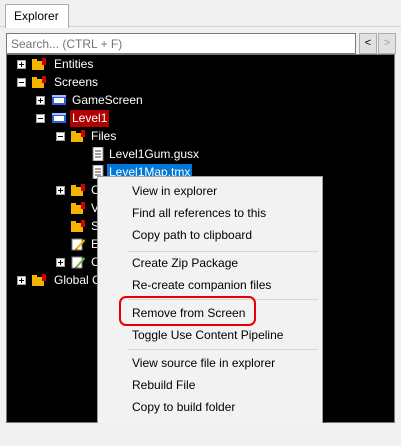 The height and width of the screenshot is (446, 401). Describe the element at coordinates (207, 335) in the screenshot. I see `menu-toggle-content-pipeline: Toggle Use Content Pipeline` at that location.